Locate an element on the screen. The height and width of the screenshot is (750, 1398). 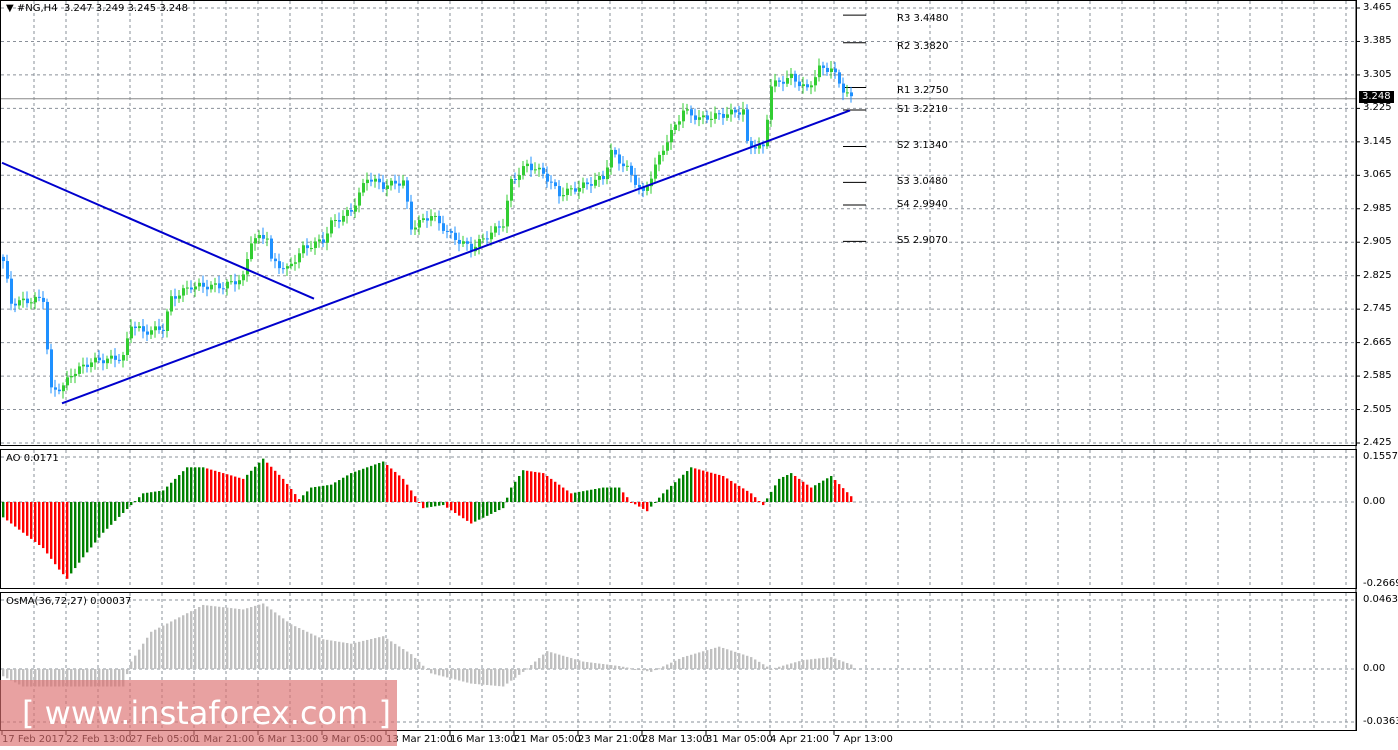
collapse-triangle-icon: ▼ is located at coordinates (10, 8).